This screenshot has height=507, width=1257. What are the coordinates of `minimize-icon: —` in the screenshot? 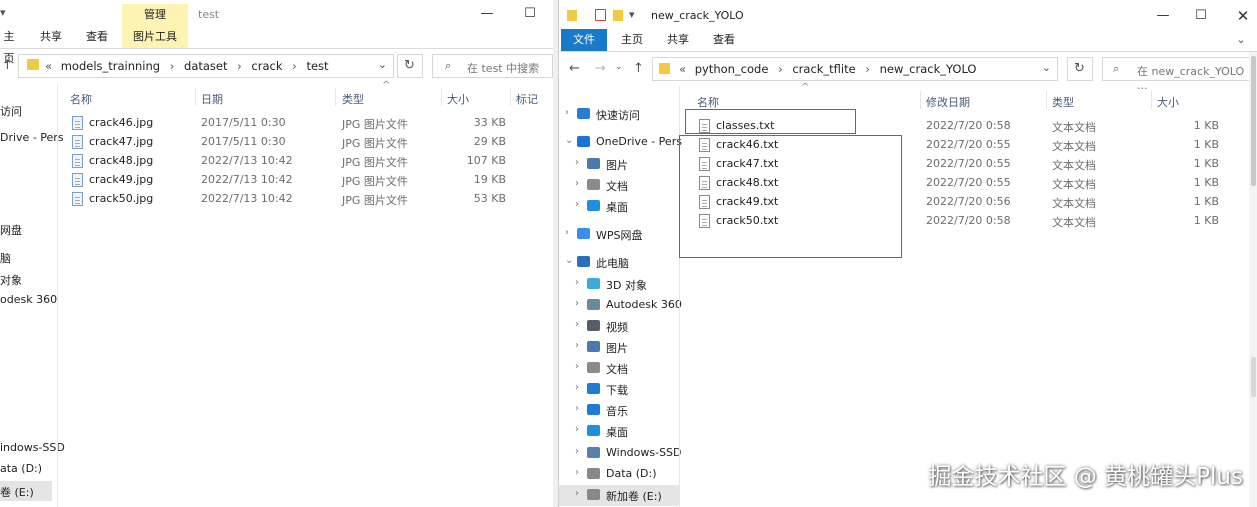 It's located at (487, 14).